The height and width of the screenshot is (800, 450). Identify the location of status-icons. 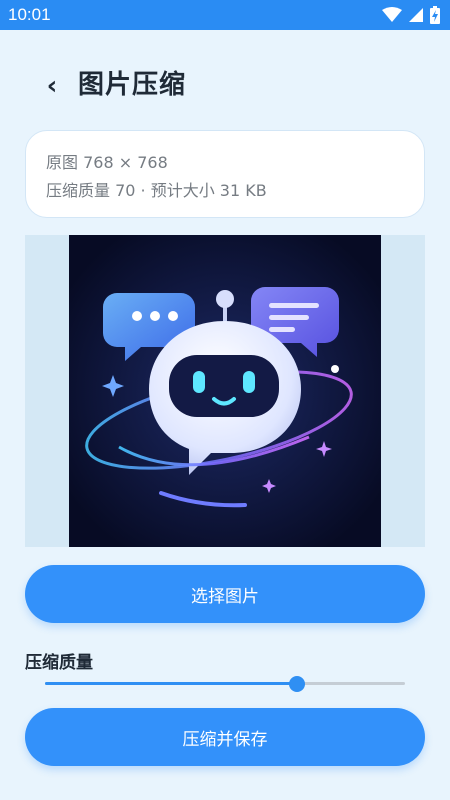
(411, 15).